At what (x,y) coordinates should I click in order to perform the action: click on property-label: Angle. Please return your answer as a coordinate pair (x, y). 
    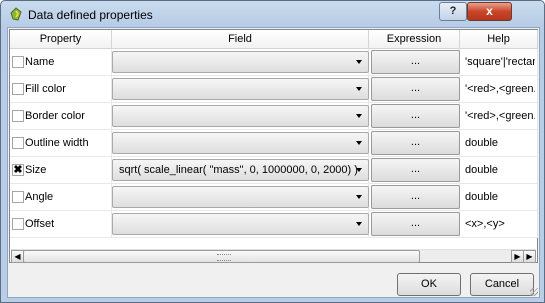
    Looking at the image, I should click on (39, 197).